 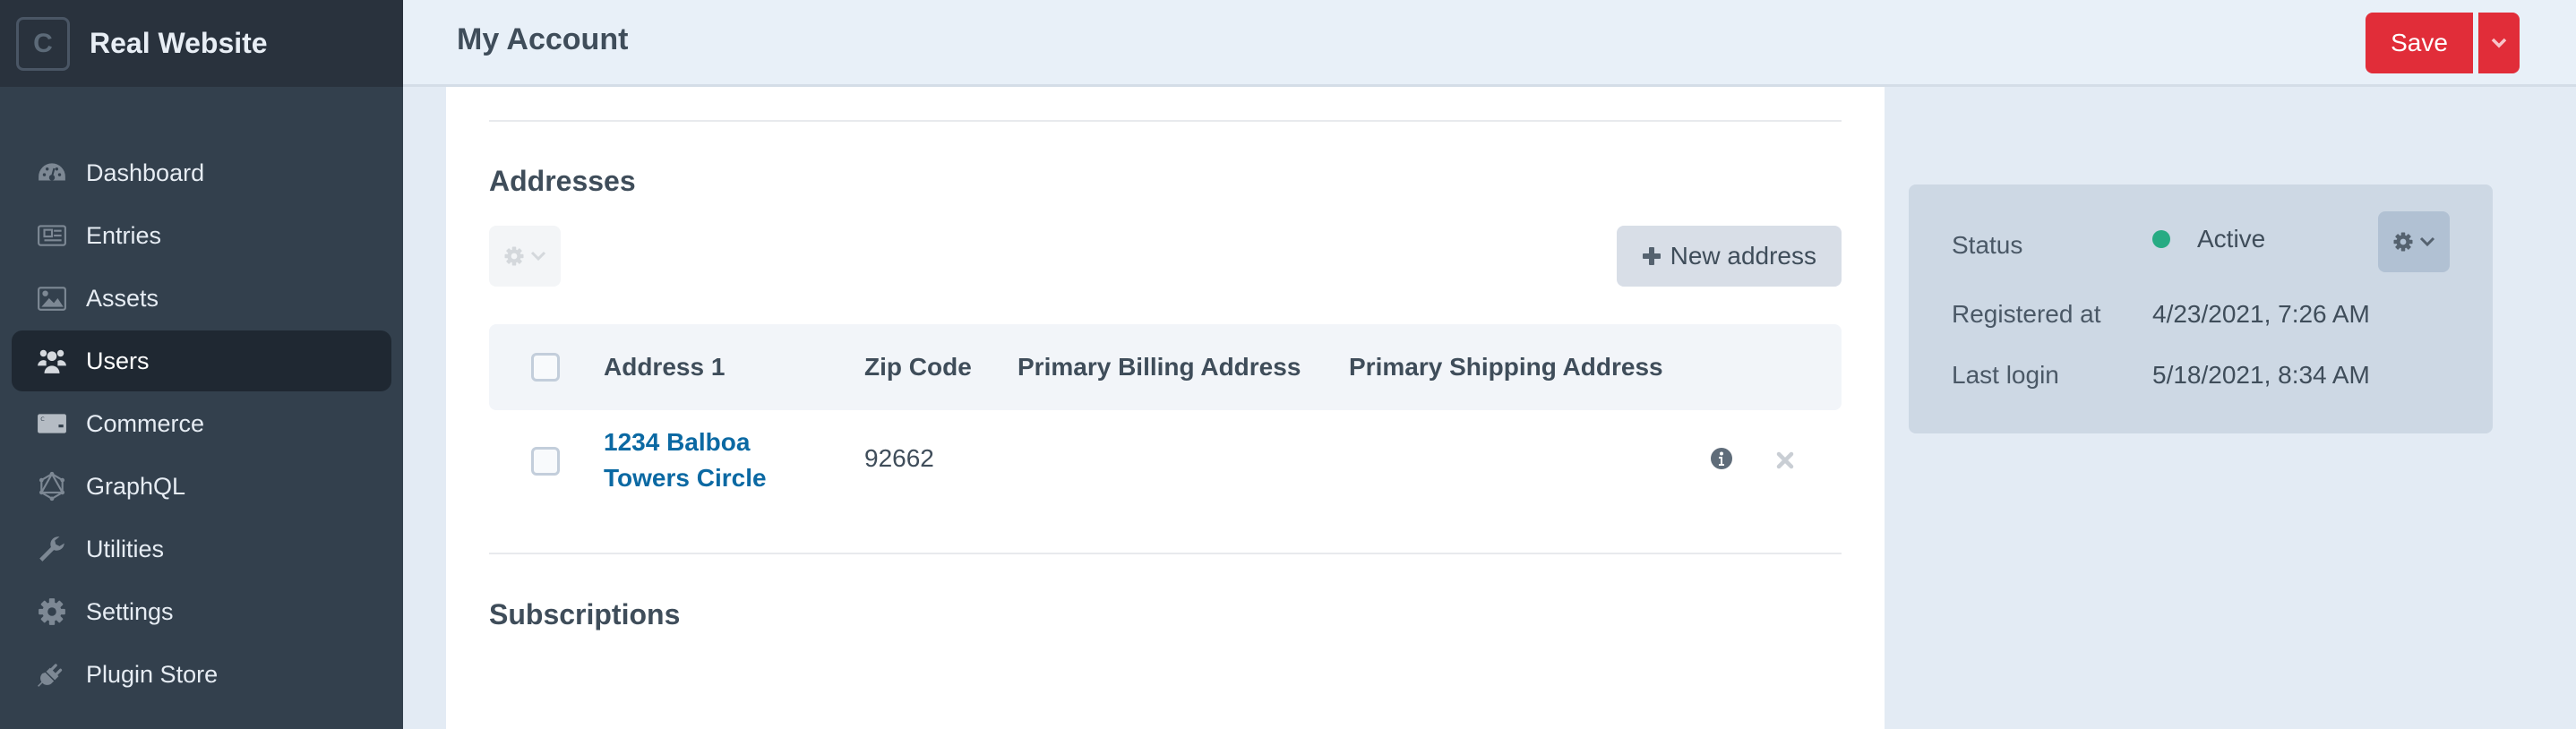 I want to click on site-logo: C, so click(x=43, y=43).